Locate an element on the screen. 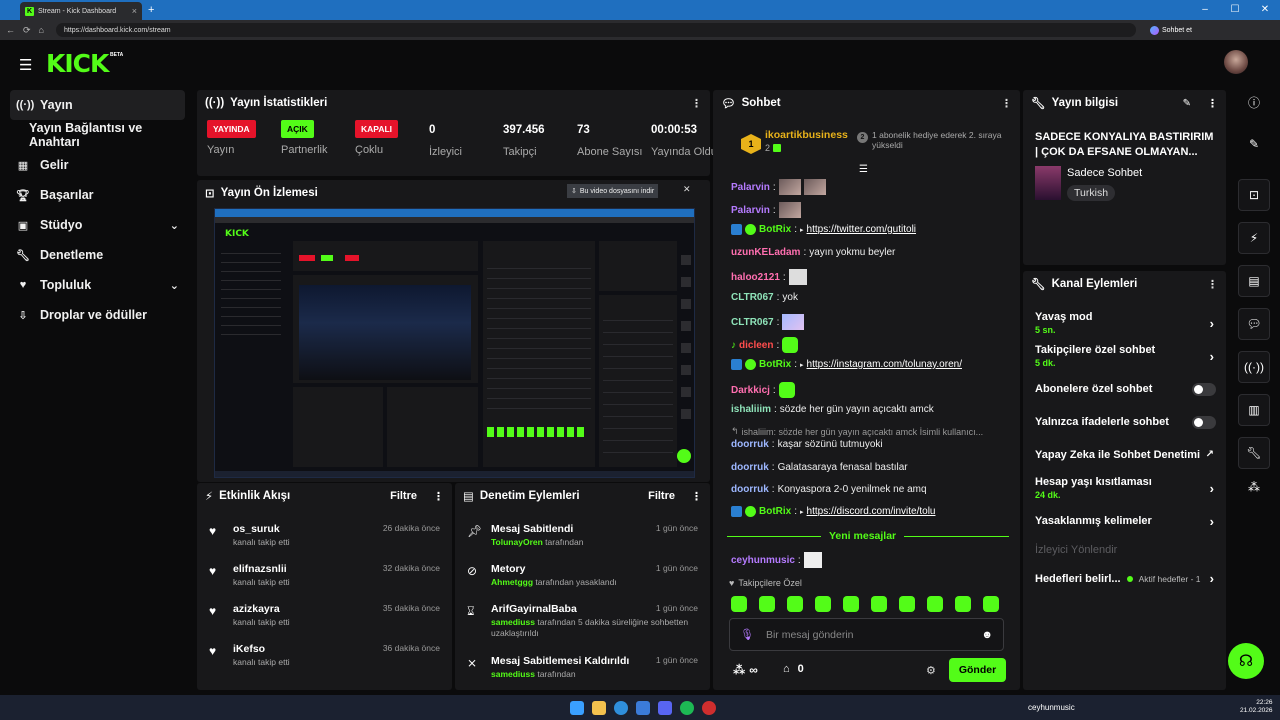  mic-icon: 🎙︎ is located at coordinates (747, 634).